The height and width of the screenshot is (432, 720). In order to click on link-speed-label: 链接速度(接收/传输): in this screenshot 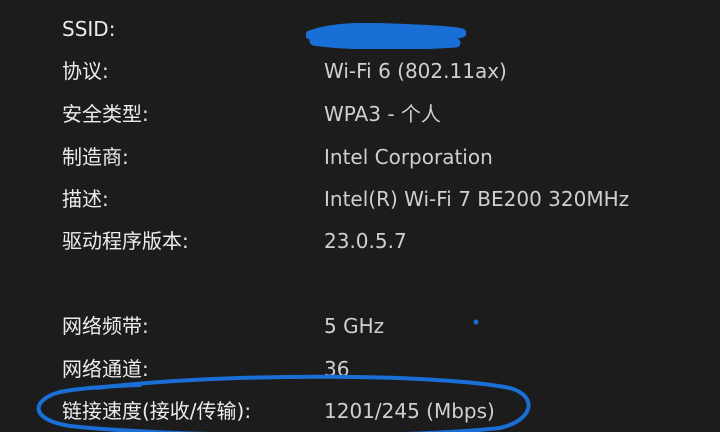, I will do `click(157, 411)`.